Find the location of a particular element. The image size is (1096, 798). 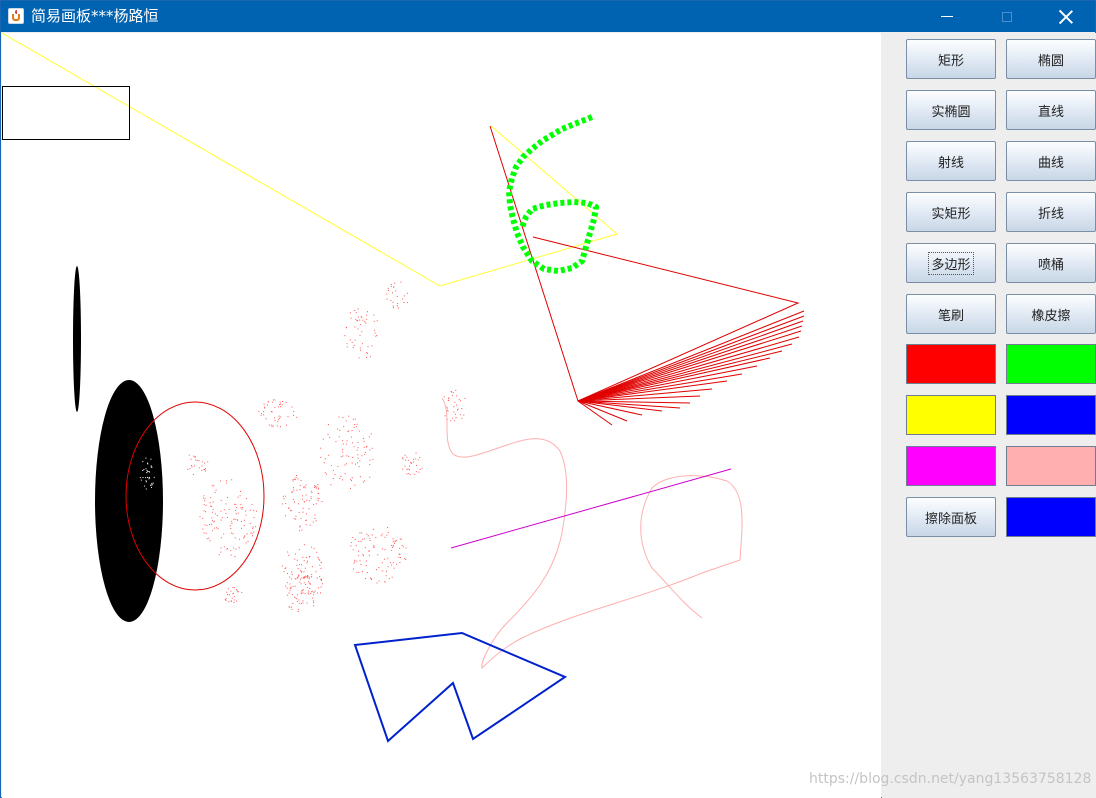

tool-label: 喷桶 is located at coordinates (1050, 265).